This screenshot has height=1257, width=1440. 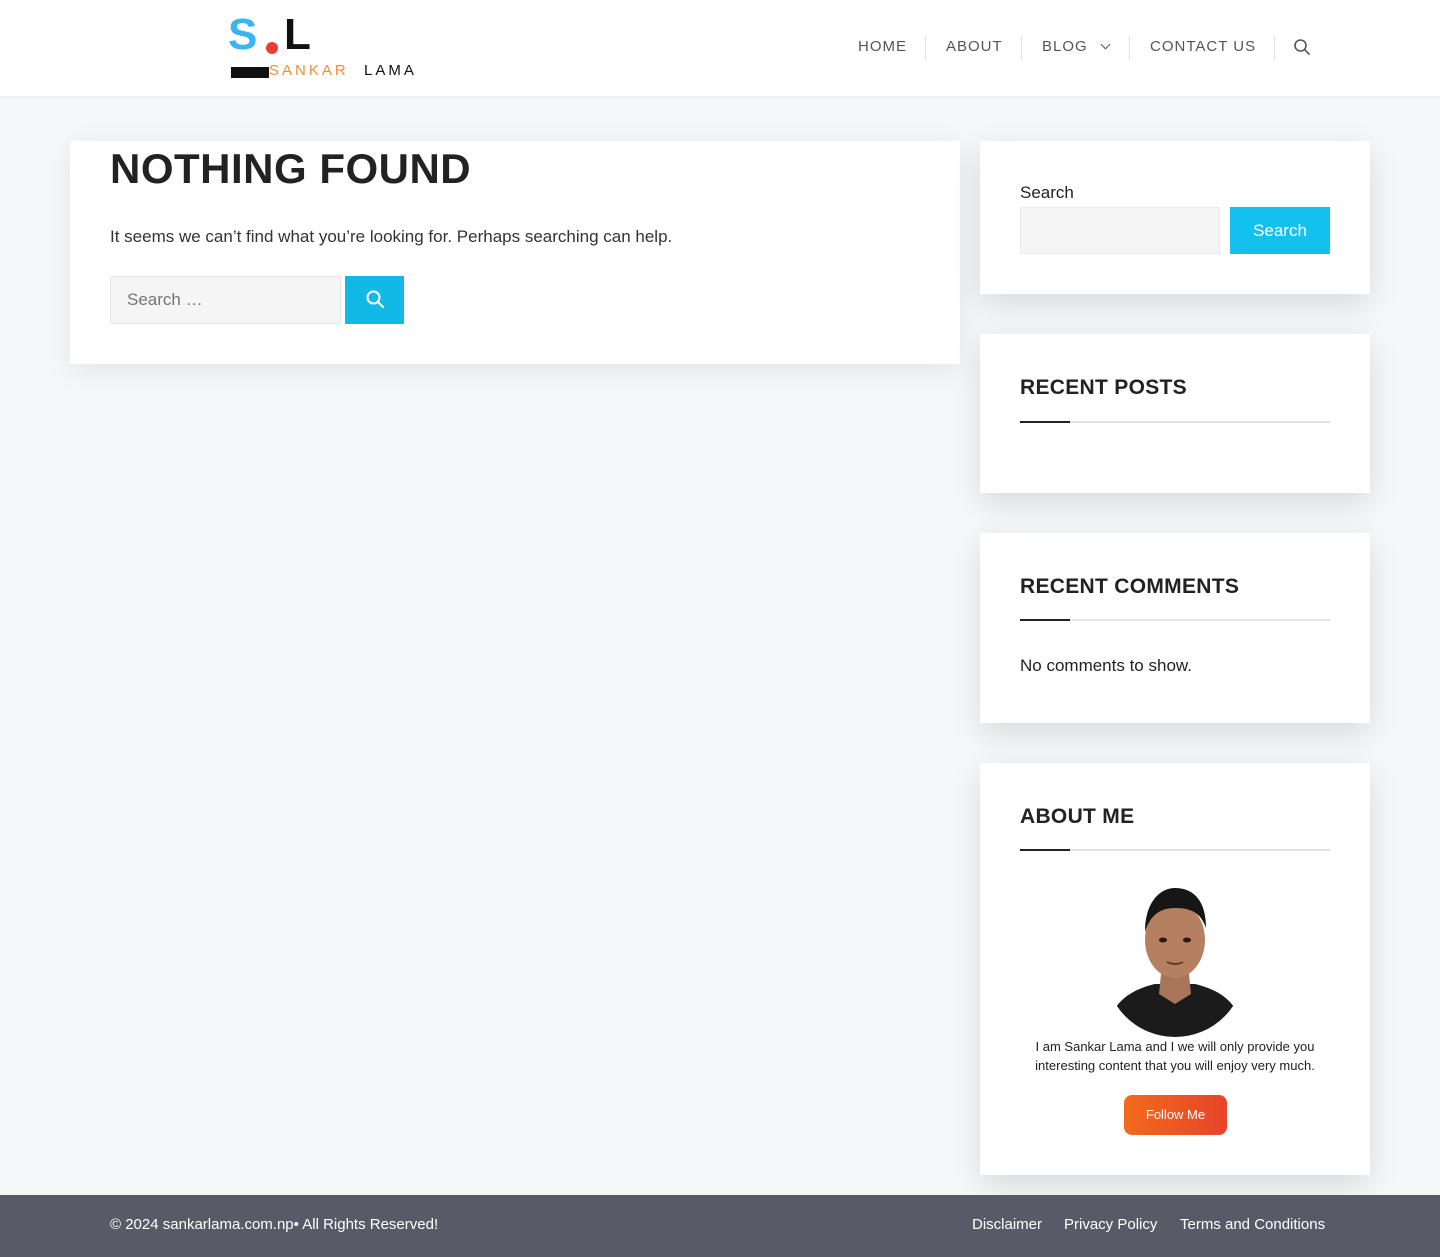 What do you see at coordinates (272, 48) in the screenshot?
I see `logo-dot` at bounding box center [272, 48].